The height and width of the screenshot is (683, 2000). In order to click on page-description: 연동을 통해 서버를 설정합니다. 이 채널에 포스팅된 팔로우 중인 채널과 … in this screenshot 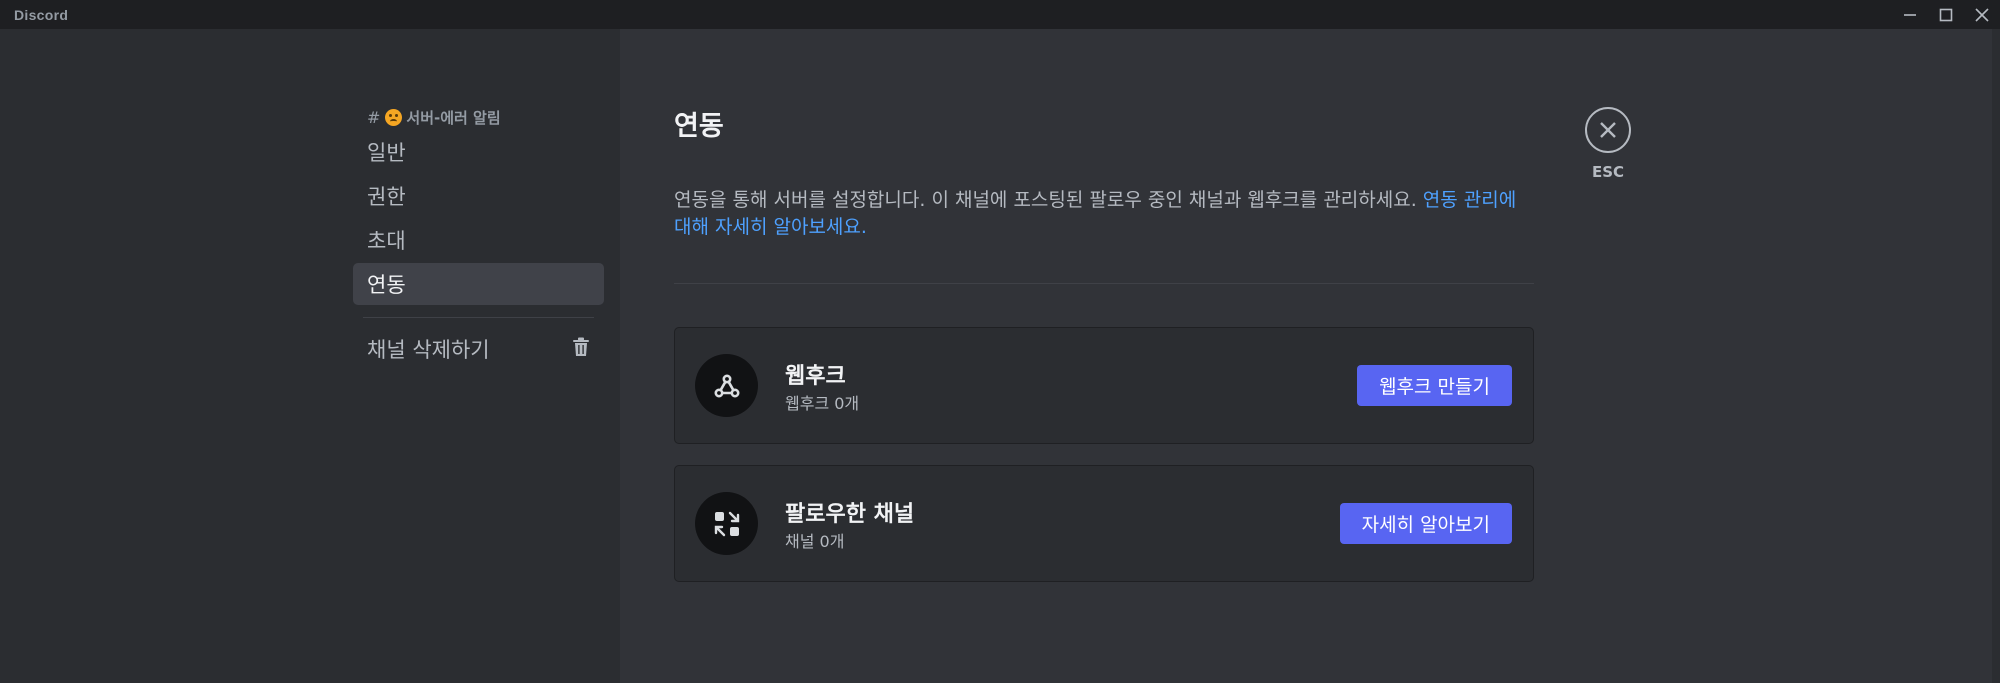, I will do `click(1104, 214)`.